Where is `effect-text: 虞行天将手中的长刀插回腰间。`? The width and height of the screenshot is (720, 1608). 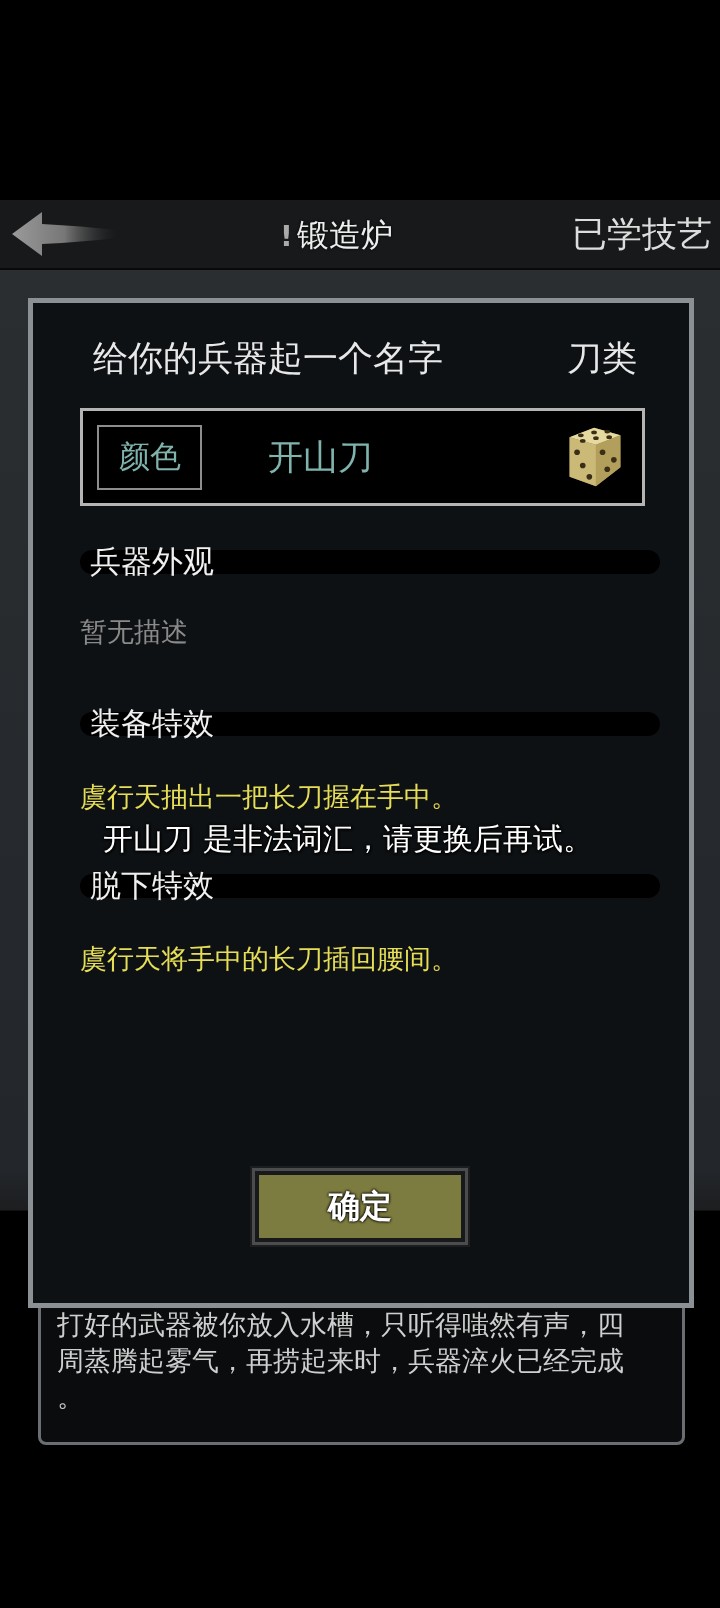 effect-text: 虞行天将手中的长刀插回腰间。 is located at coordinates (269, 959).